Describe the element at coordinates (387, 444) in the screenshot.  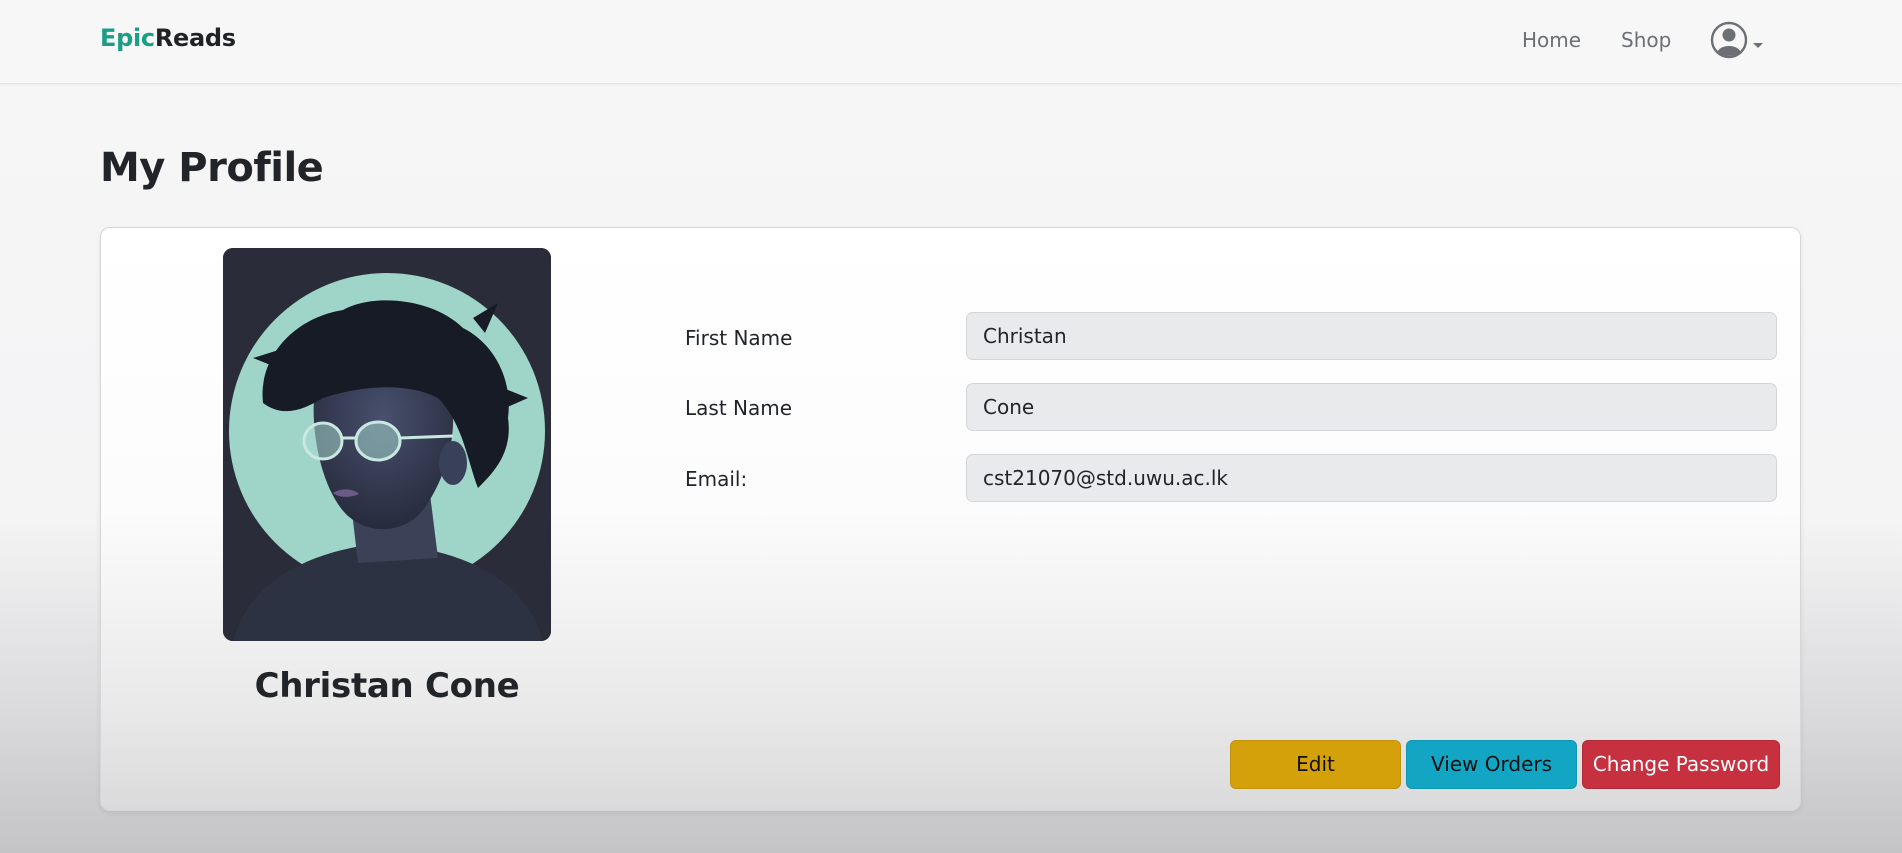
I see `profile-avatar` at that location.